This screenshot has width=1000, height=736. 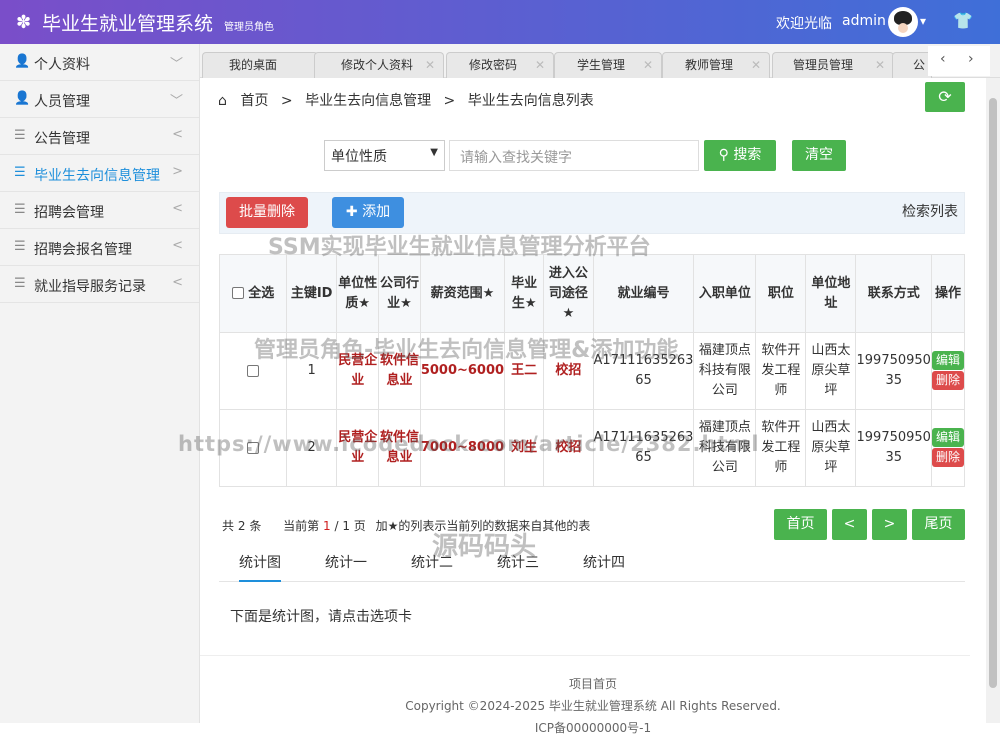 What do you see at coordinates (849, 524) in the screenshot?
I see `prev-page-button: <` at bounding box center [849, 524].